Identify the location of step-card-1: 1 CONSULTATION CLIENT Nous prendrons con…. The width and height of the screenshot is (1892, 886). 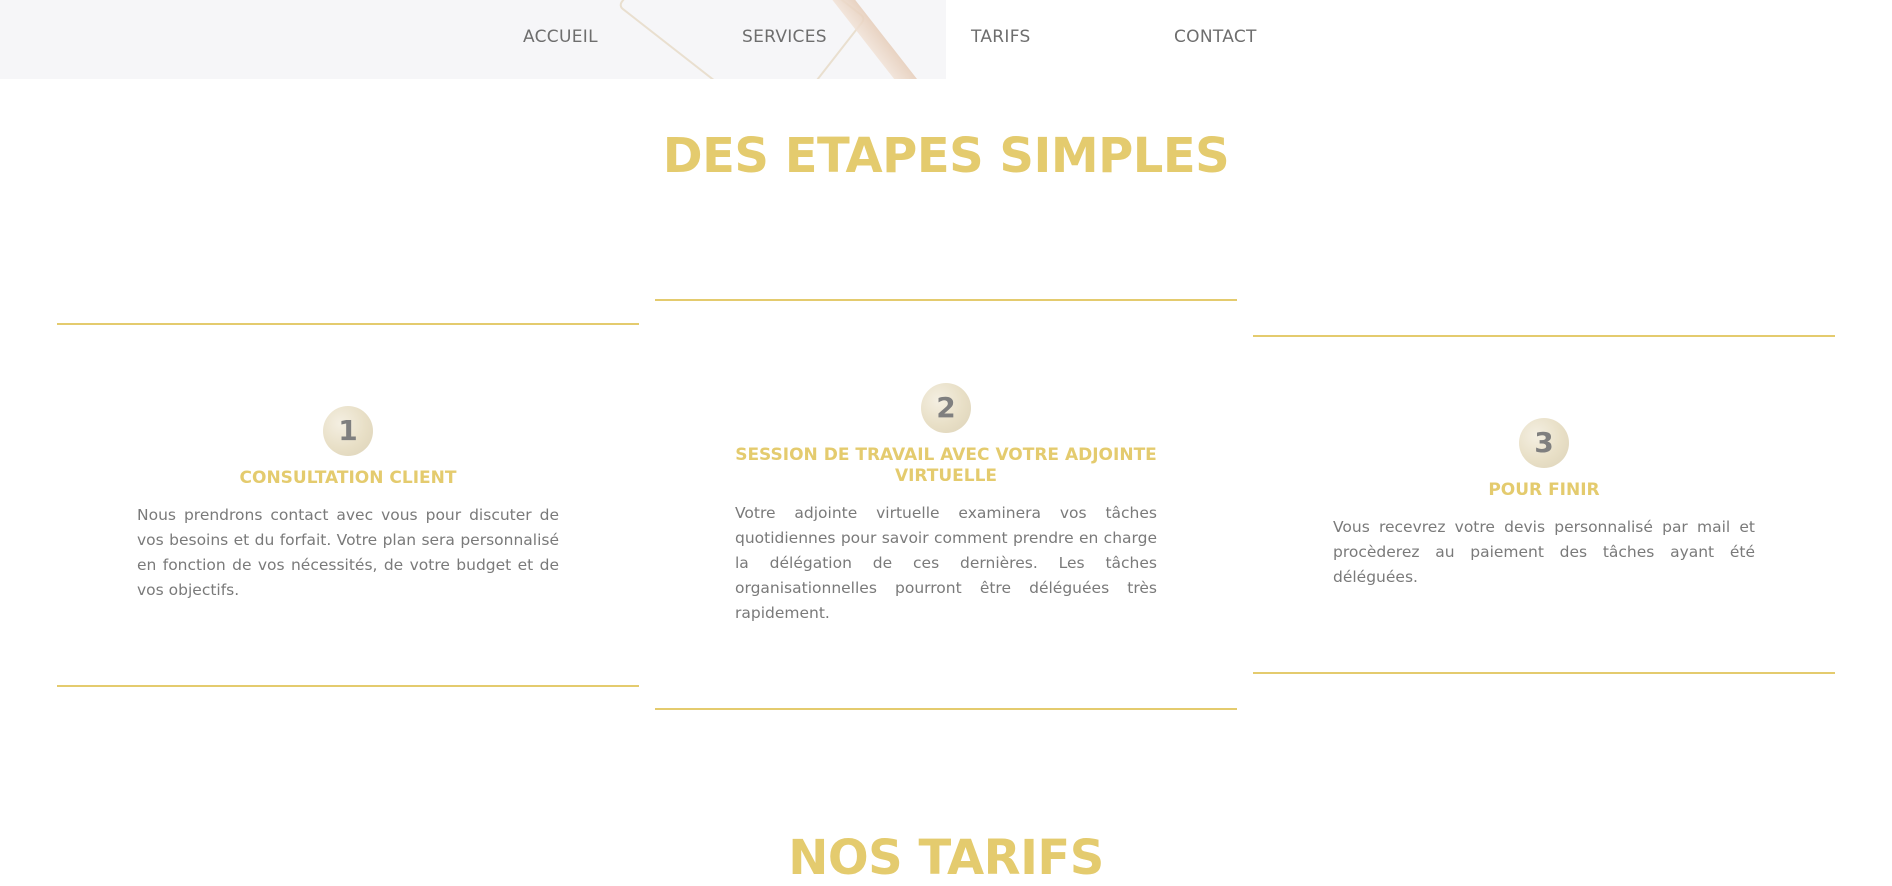
(348, 505).